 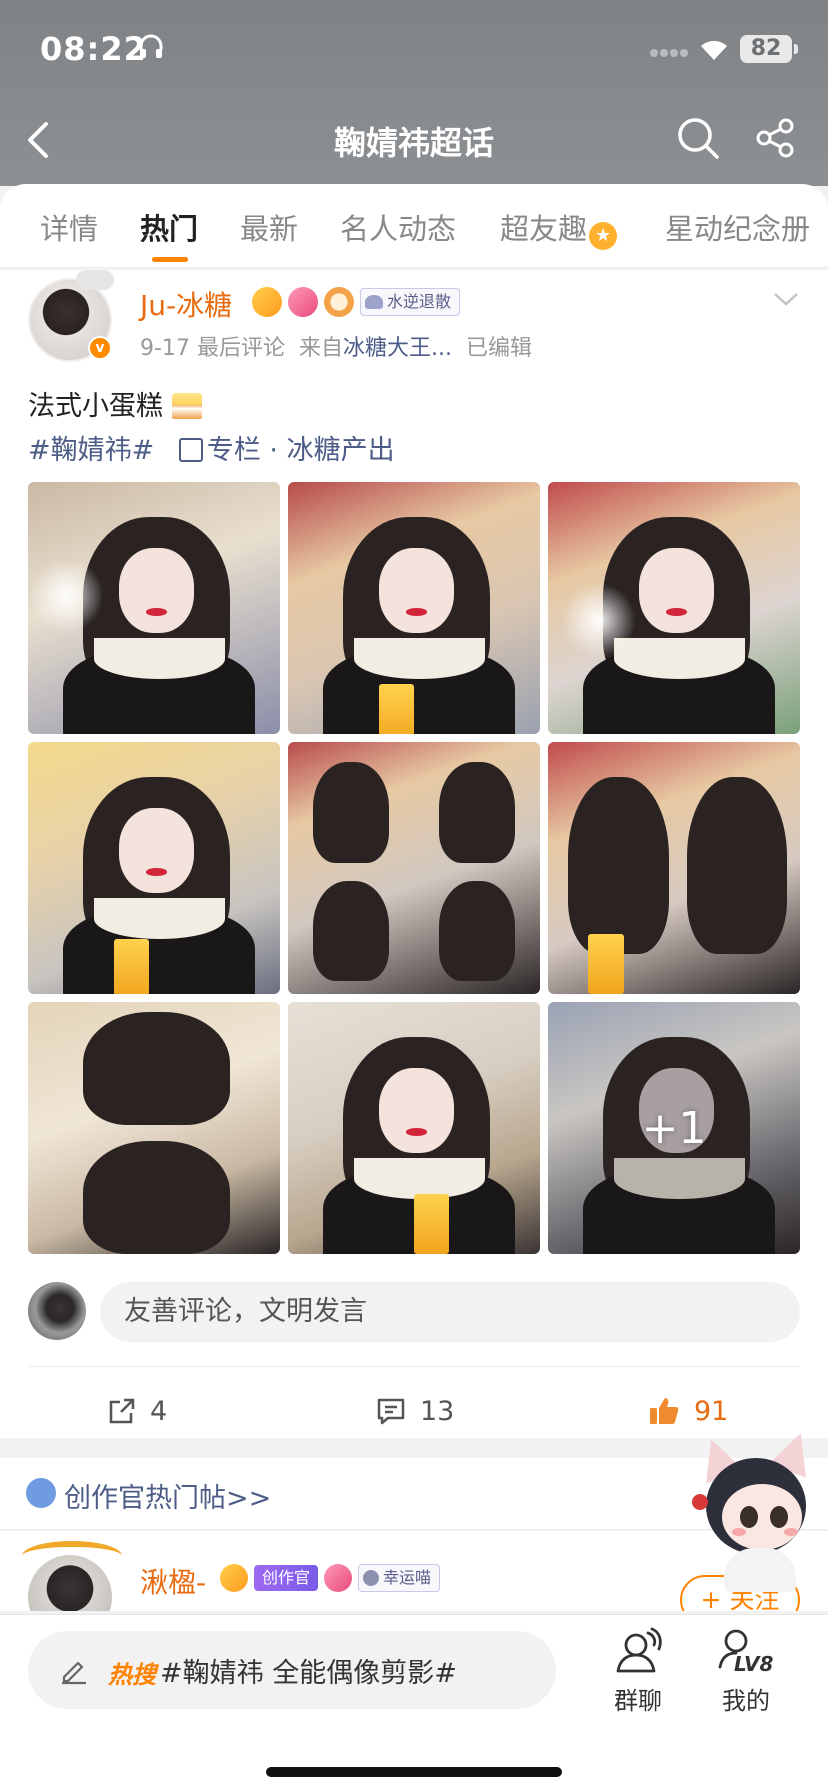 What do you see at coordinates (753, 1663) in the screenshot?
I see `level-badge: LV8` at bounding box center [753, 1663].